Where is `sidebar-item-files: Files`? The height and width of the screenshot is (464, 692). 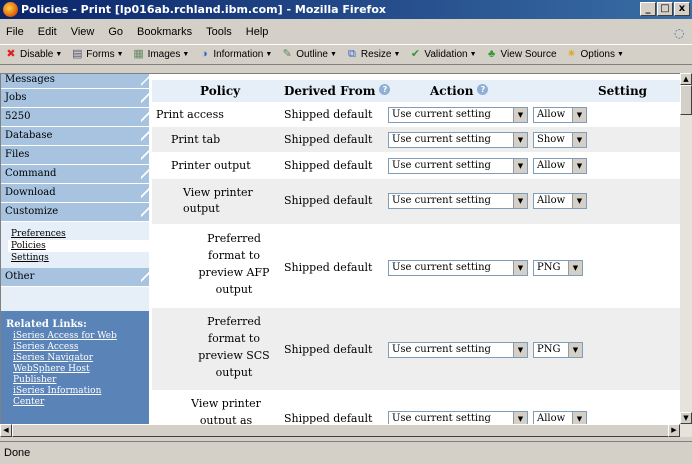 sidebar-item-files: Files is located at coordinates (75, 155).